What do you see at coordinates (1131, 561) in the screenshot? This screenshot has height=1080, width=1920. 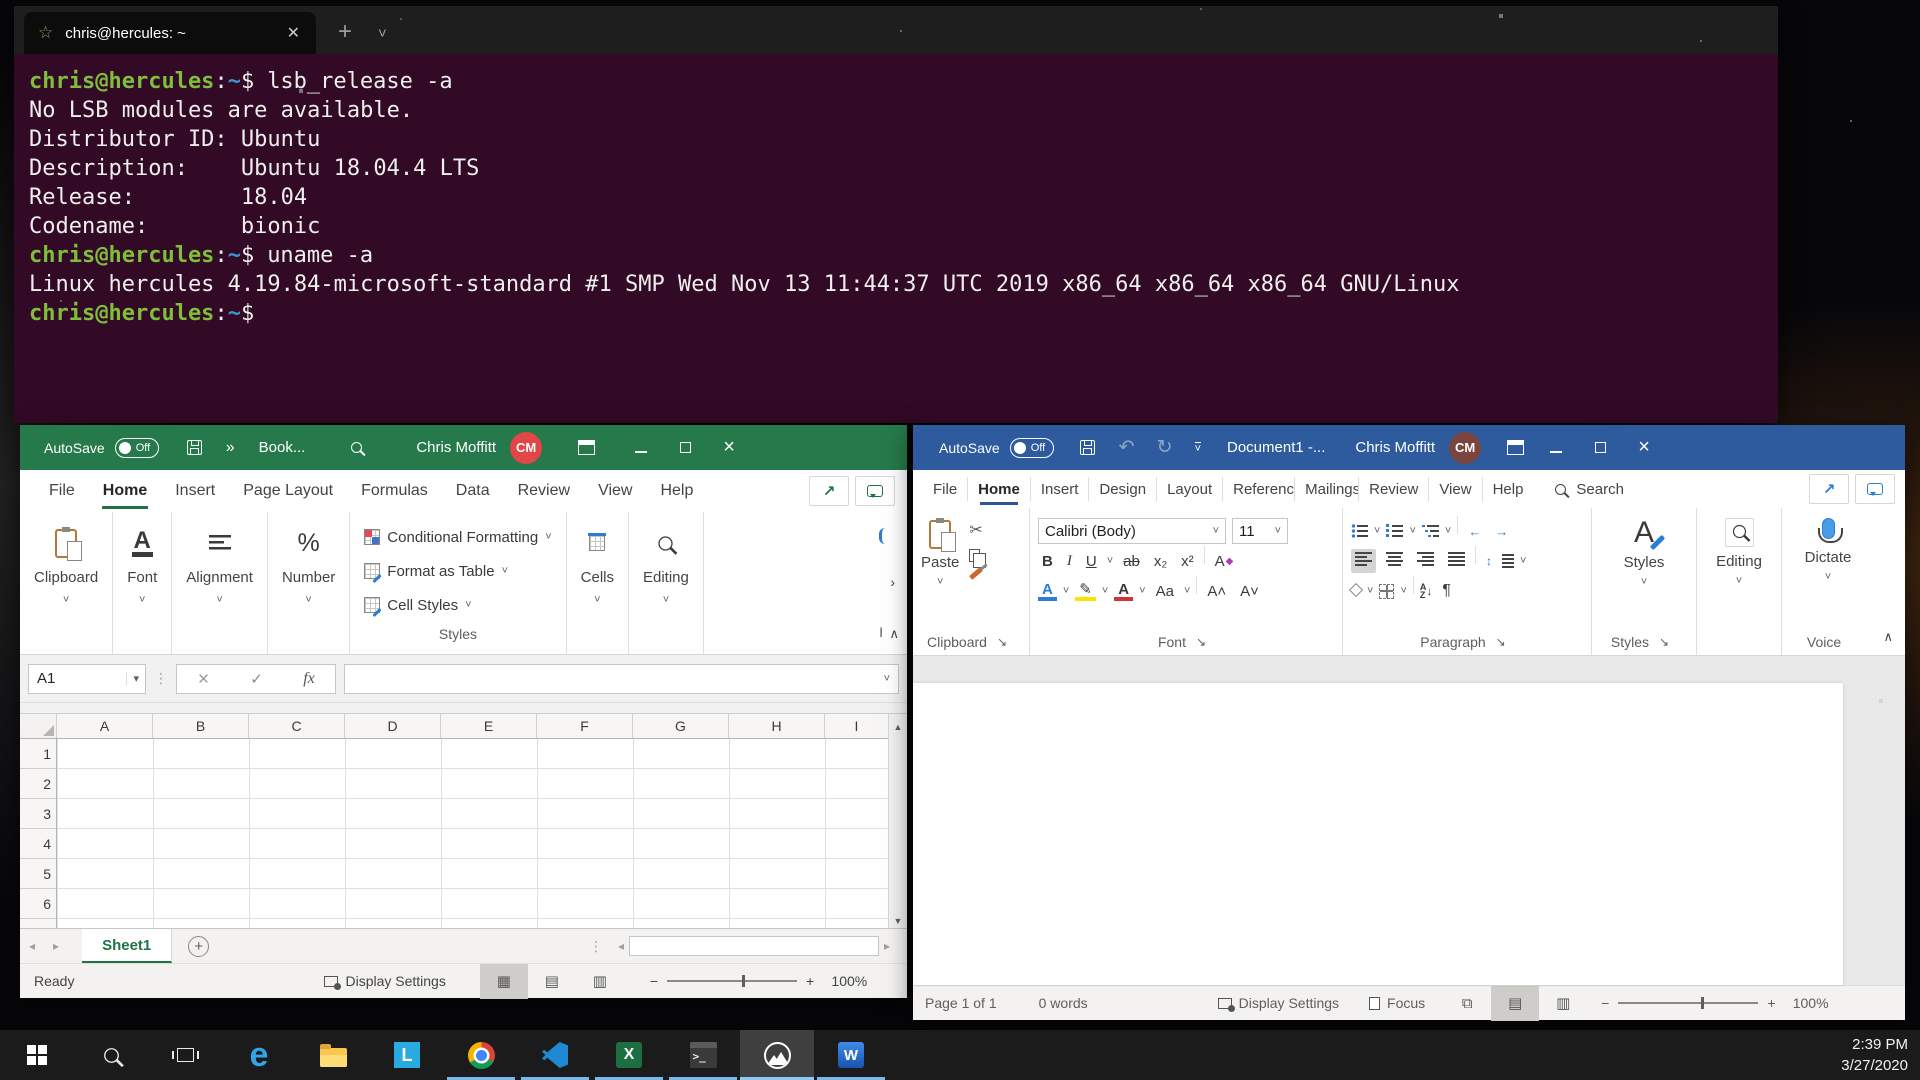 I see `strikethrough-button: ab` at bounding box center [1131, 561].